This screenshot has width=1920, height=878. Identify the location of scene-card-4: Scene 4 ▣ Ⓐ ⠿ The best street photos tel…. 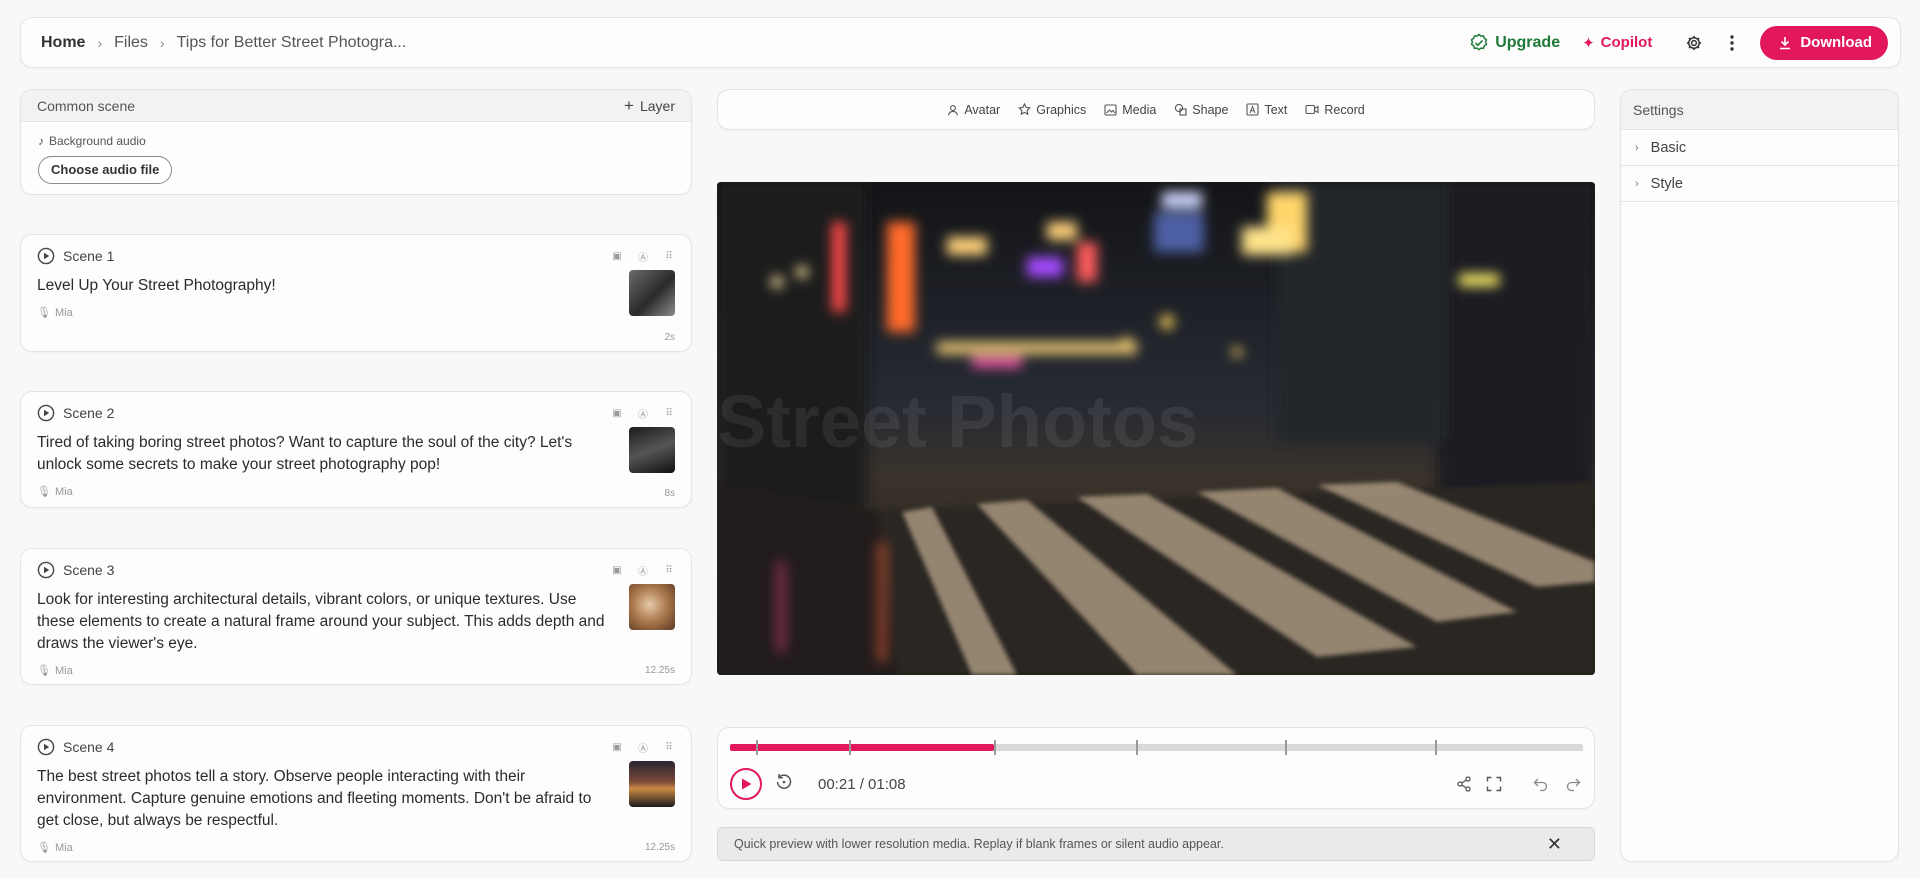
(356, 793).